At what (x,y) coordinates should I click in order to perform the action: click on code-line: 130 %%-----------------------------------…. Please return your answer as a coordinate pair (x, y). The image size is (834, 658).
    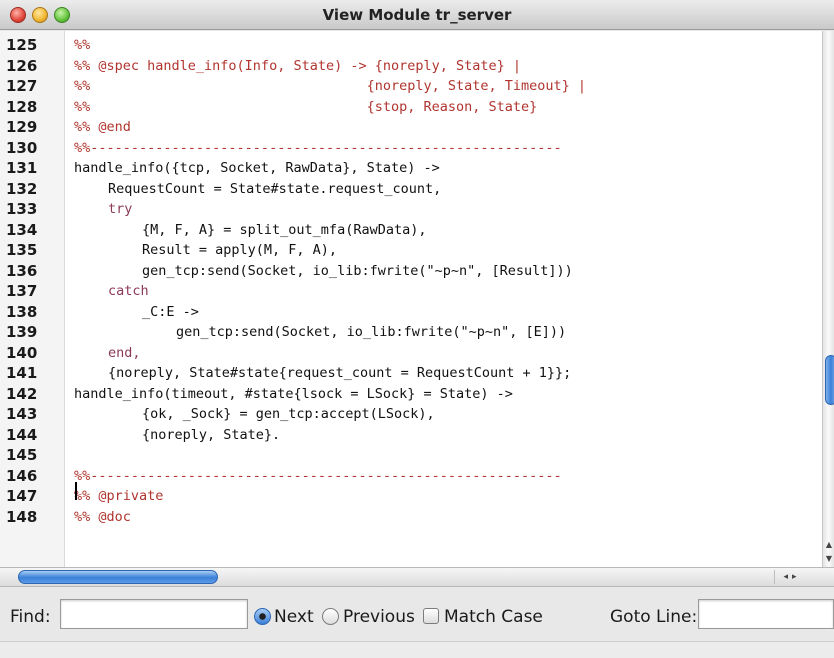
    Looking at the image, I should click on (411, 148).